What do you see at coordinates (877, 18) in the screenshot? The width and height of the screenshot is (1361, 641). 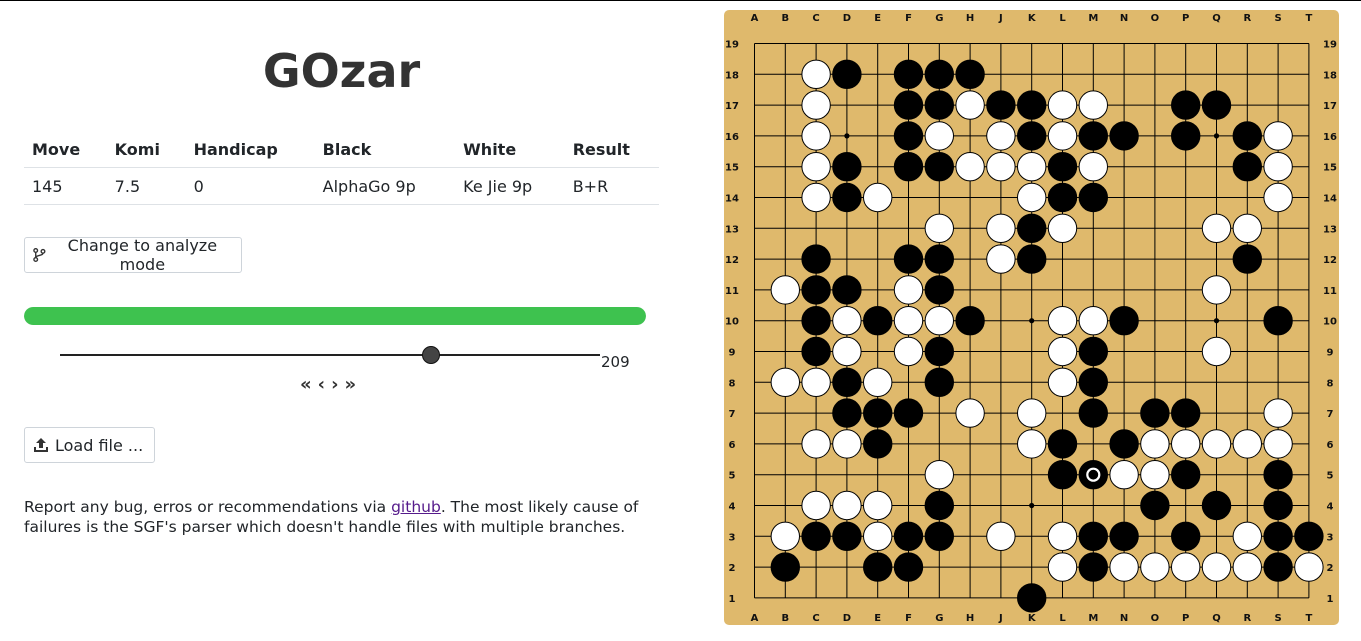 I see `column-label-top: E` at bounding box center [877, 18].